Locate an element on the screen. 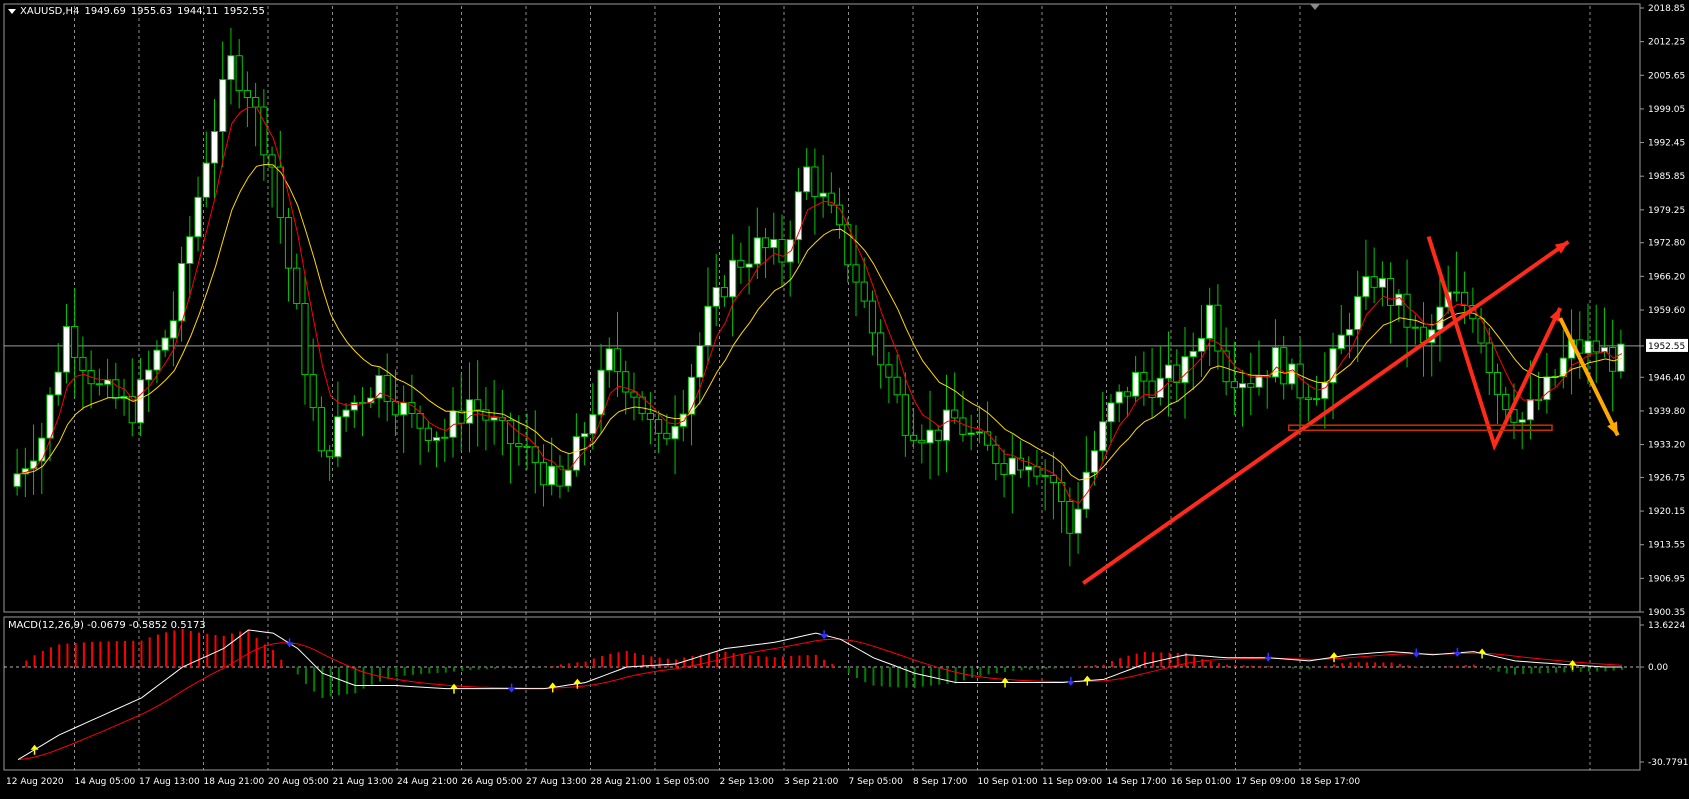 The height and width of the screenshot is (799, 1689). high-value: 1955.63 is located at coordinates (151, 11).